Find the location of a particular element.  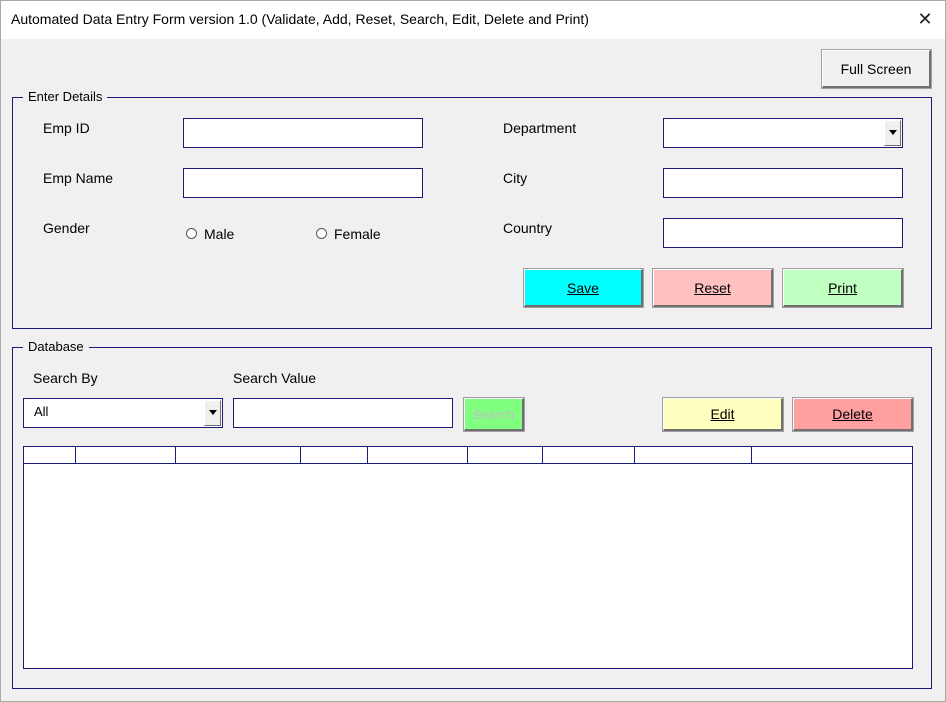

search-value-field is located at coordinates (343, 413).